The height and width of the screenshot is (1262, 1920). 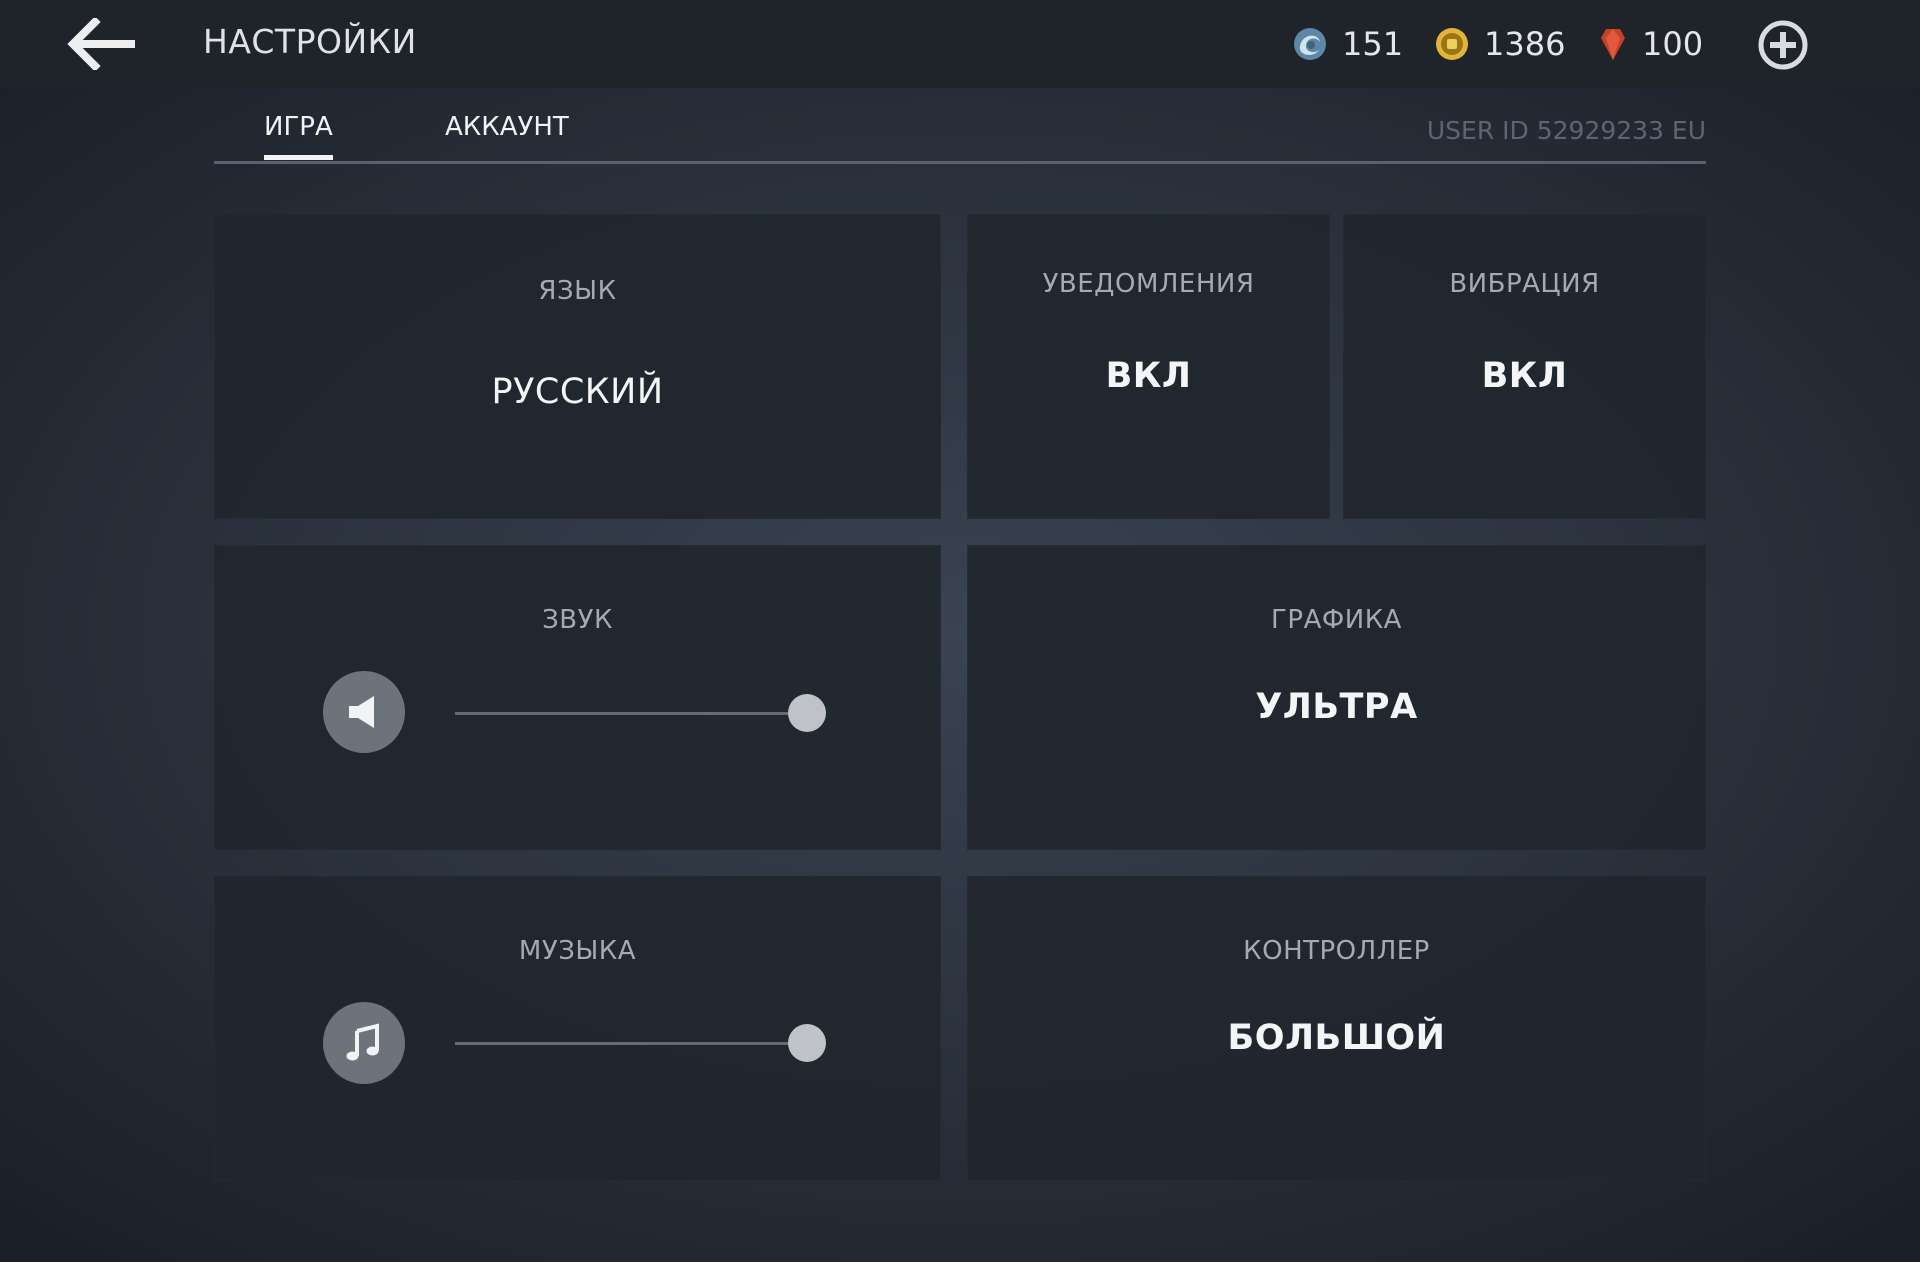 I want to click on tab-game: ИГРА, so click(x=298, y=136).